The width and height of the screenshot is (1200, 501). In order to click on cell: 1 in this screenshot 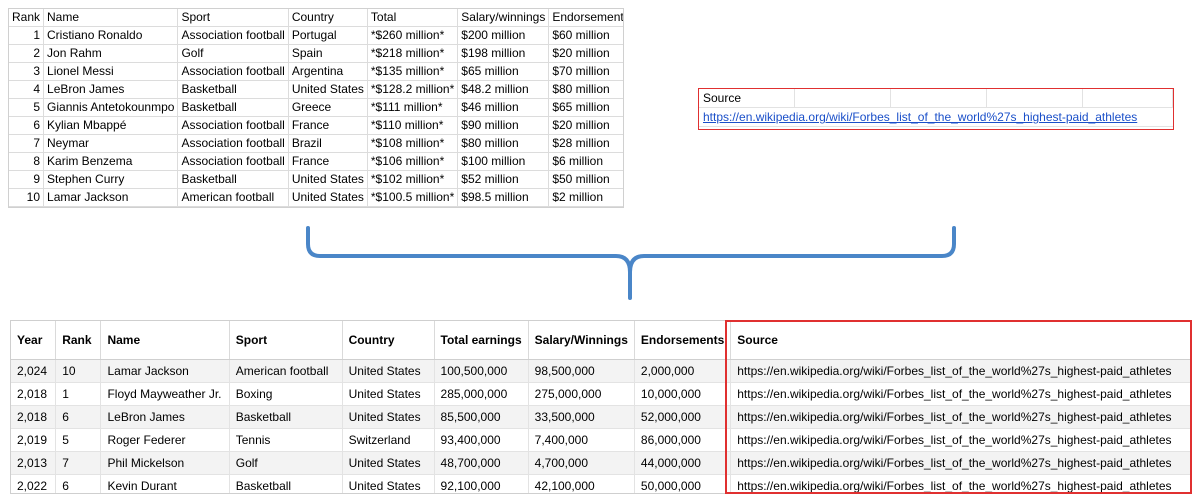, I will do `click(78, 394)`.